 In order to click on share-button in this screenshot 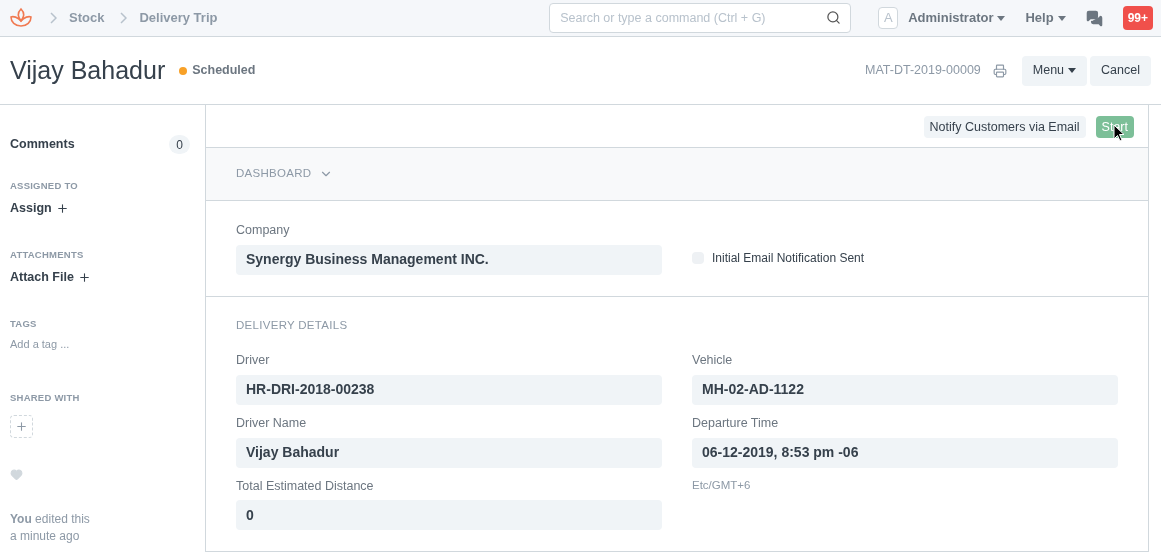, I will do `click(21, 426)`.